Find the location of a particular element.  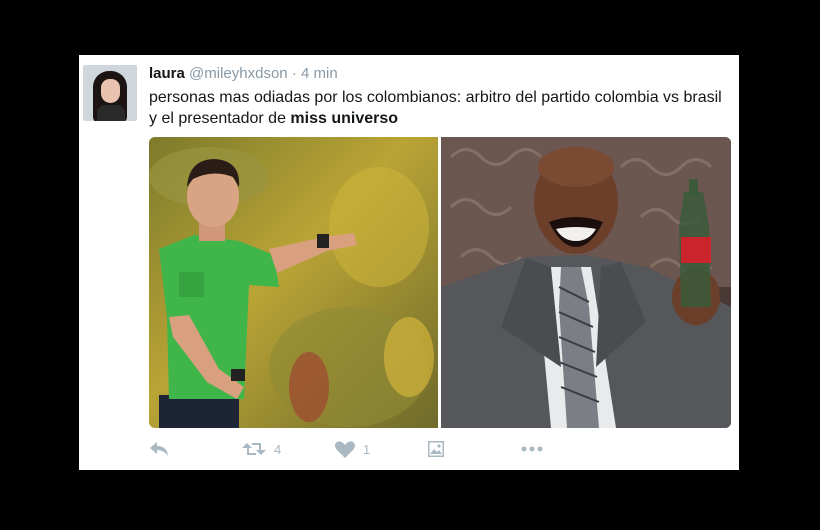

heart-icon is located at coordinates (345, 449).